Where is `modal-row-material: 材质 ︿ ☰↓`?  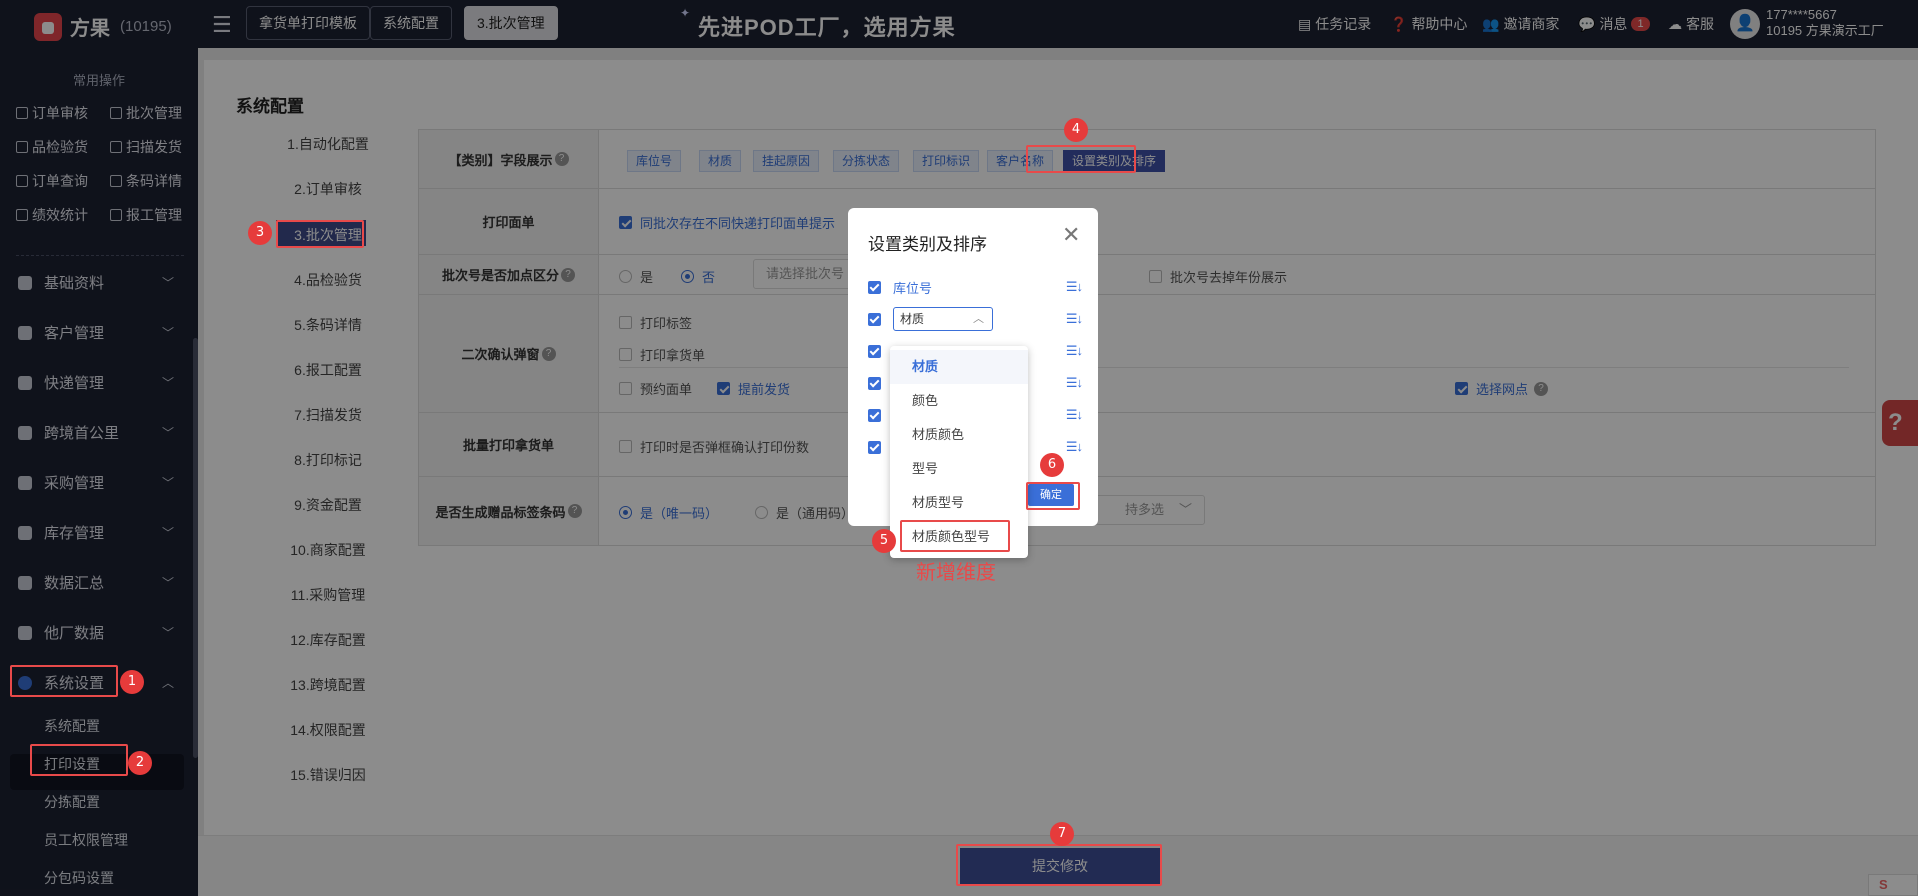 modal-row-material: 材质 ︿ ☰↓ is located at coordinates (975, 319).